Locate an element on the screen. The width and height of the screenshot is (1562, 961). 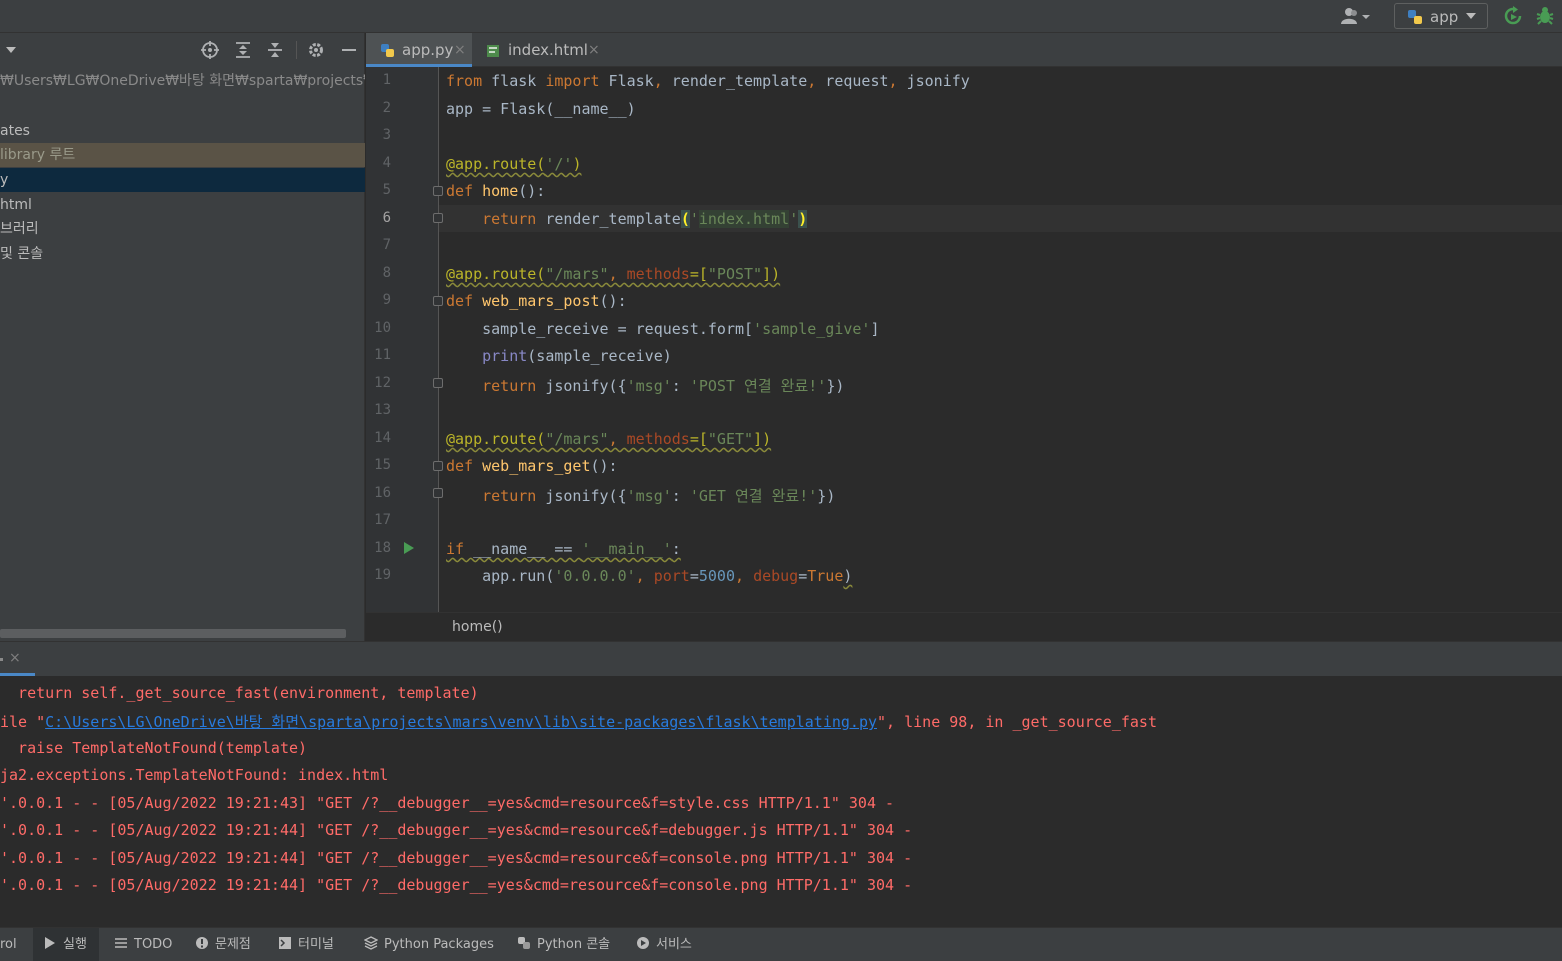
code-line-12: return jsonify({'msg': 'POST 연결 완료!'}) is located at coordinates (663, 386).